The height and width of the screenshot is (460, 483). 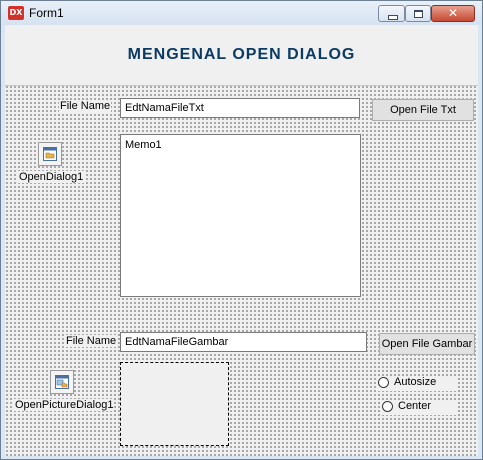 What do you see at coordinates (418, 13) in the screenshot?
I see `maximize-button` at bounding box center [418, 13].